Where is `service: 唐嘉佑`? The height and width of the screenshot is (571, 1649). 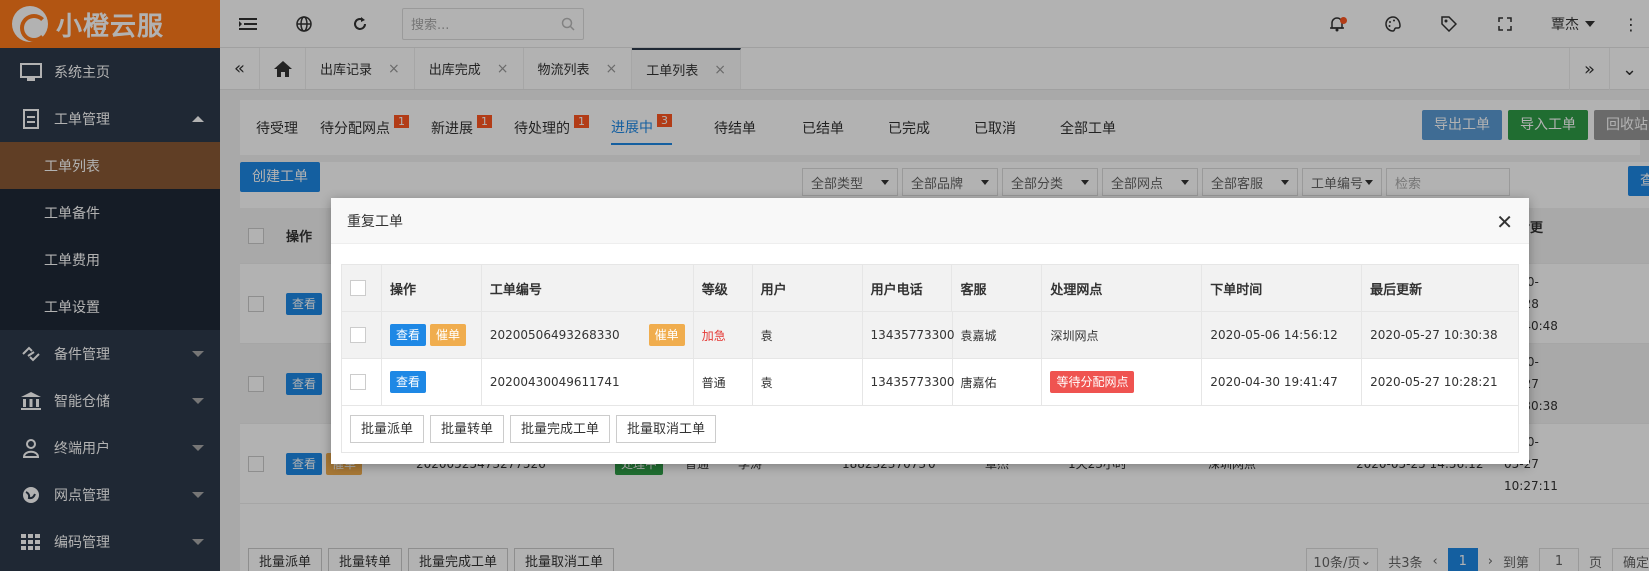 service: 唐嘉佑 is located at coordinates (998, 382).